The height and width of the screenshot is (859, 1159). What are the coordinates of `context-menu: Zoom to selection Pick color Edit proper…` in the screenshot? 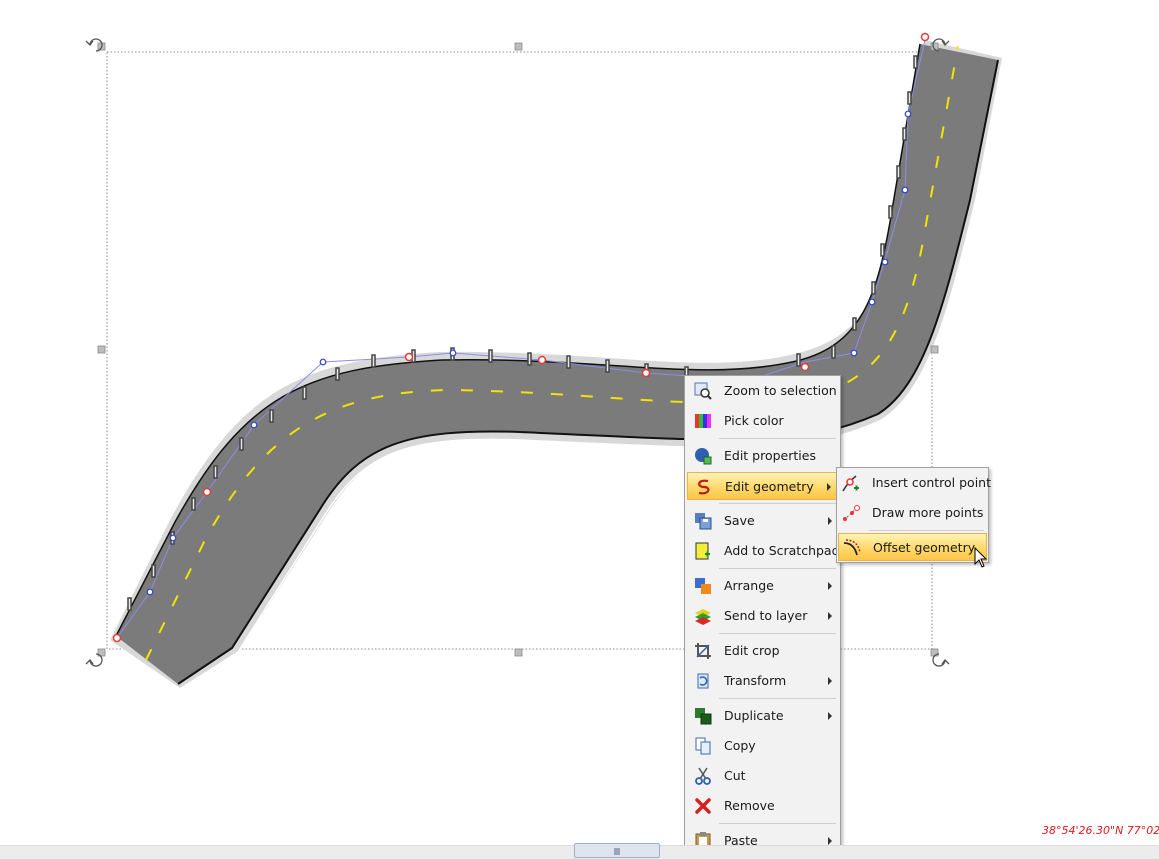 It's located at (762, 617).